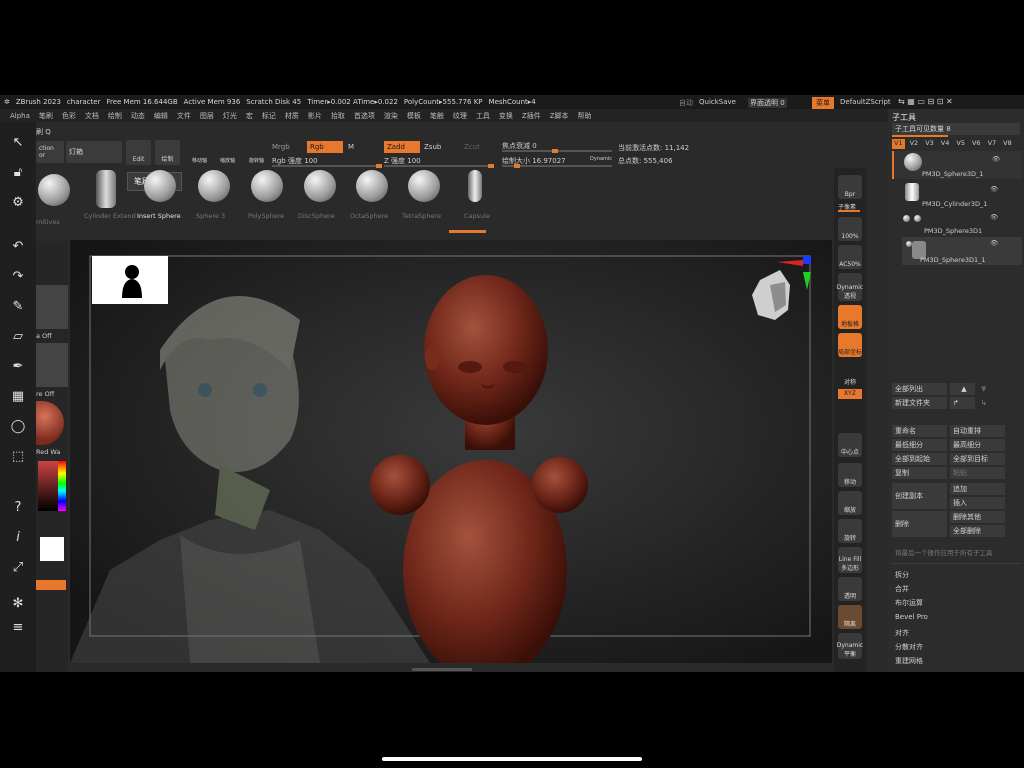  I want to click on capsule-thumb, so click(475, 186).